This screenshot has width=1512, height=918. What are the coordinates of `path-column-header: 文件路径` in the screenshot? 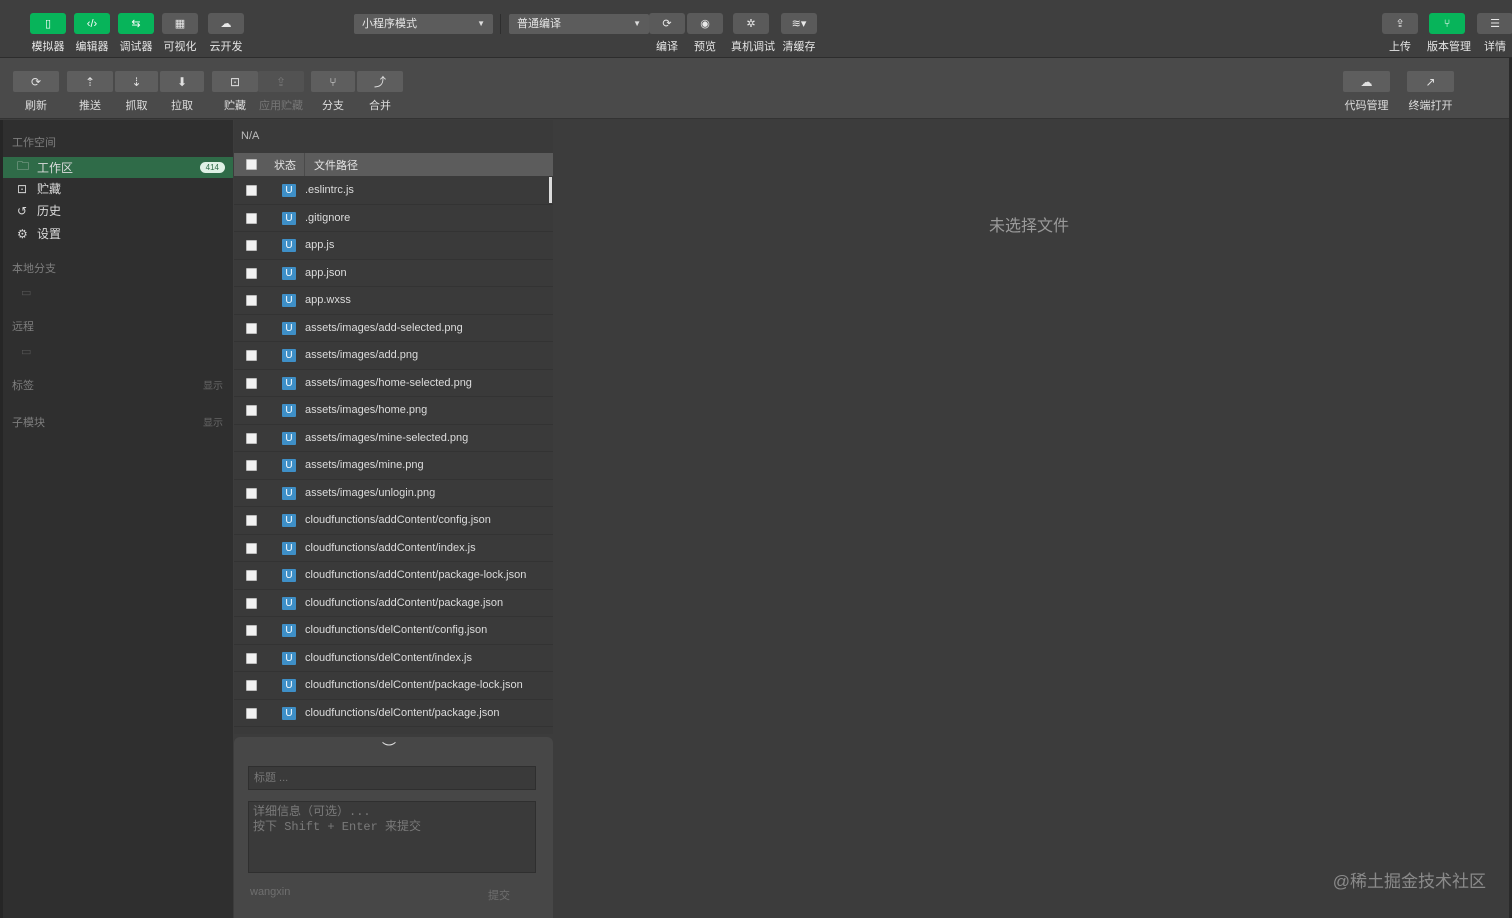 It's located at (336, 165).